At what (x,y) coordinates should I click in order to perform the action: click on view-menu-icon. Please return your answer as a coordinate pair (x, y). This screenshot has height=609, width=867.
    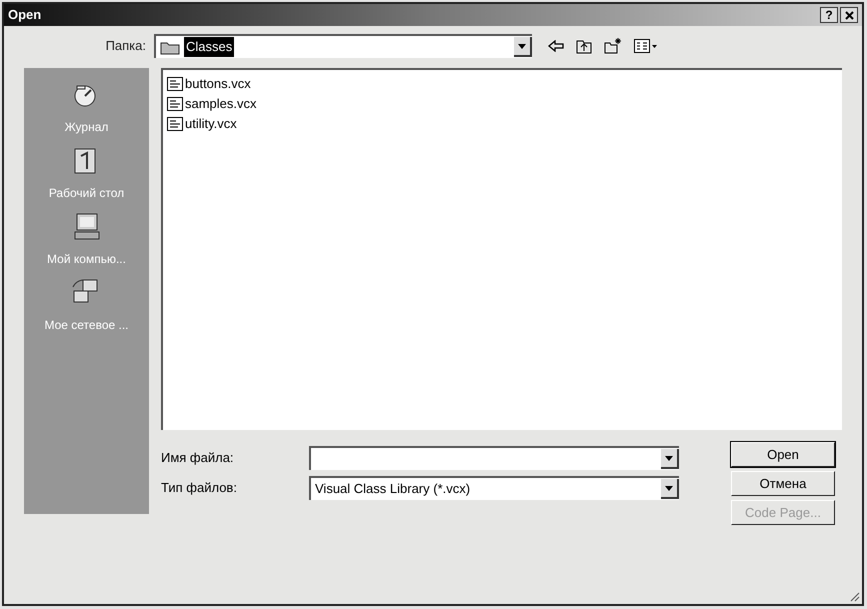
    Looking at the image, I should click on (646, 46).